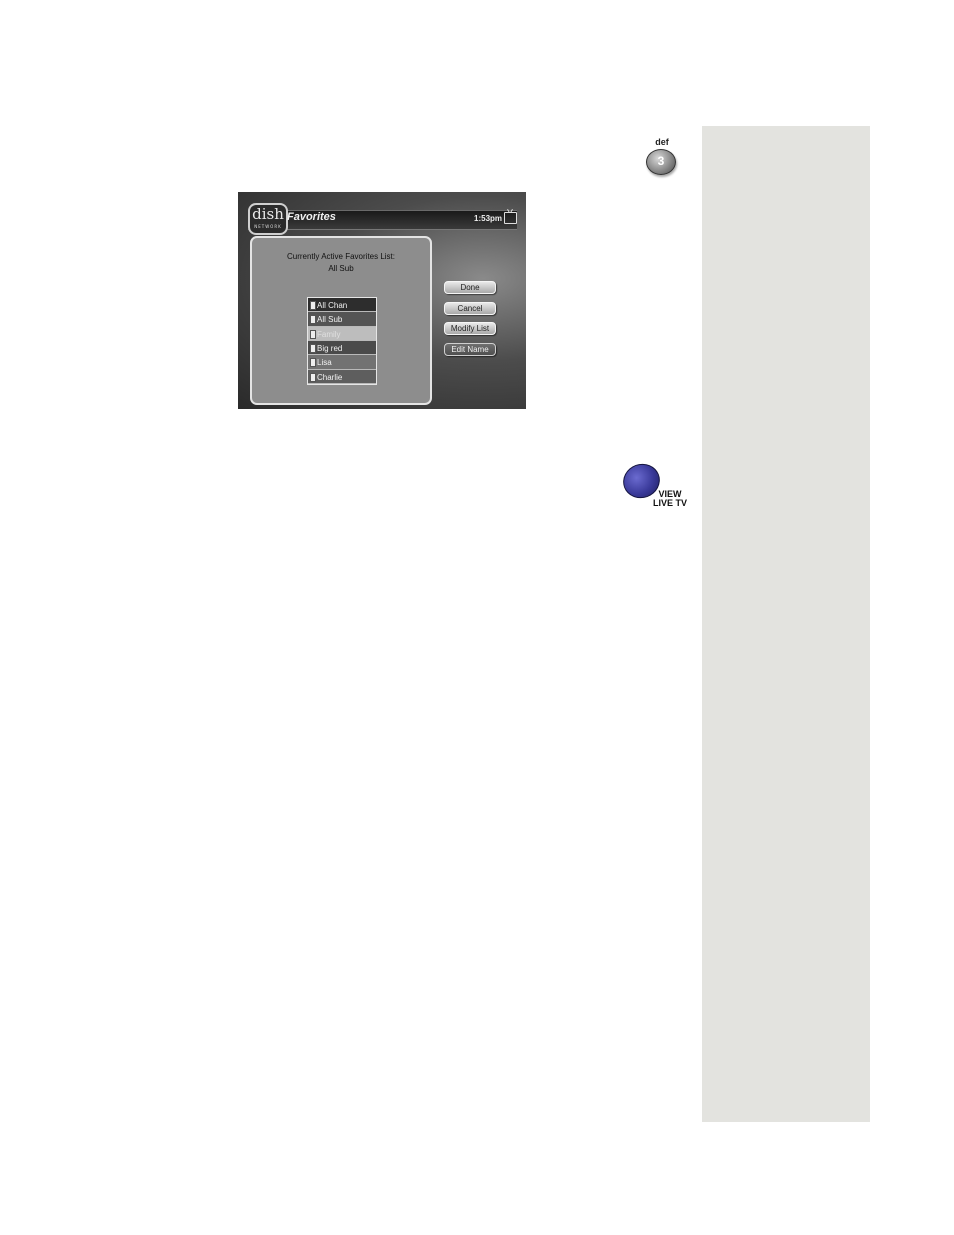  I want to click on active-list-label: Currently Active Favorites List:, so click(341, 256).